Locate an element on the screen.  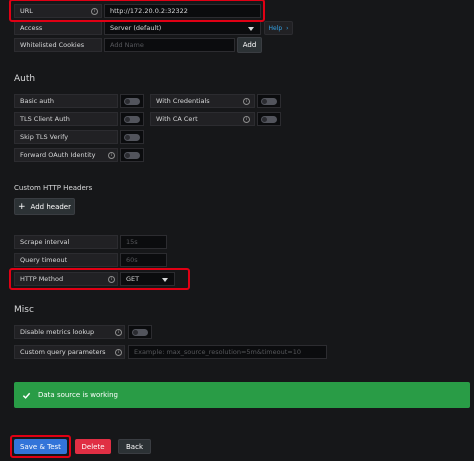
tls-client-auth-toggle is located at coordinates (132, 119).